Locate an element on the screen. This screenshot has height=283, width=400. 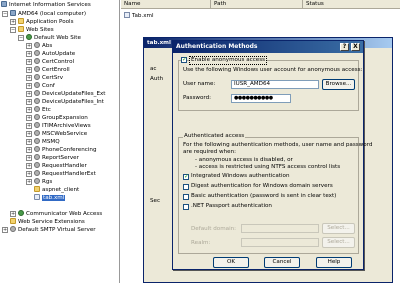
tree-node-child: aspnet_client is located at coordinates (56, 190).